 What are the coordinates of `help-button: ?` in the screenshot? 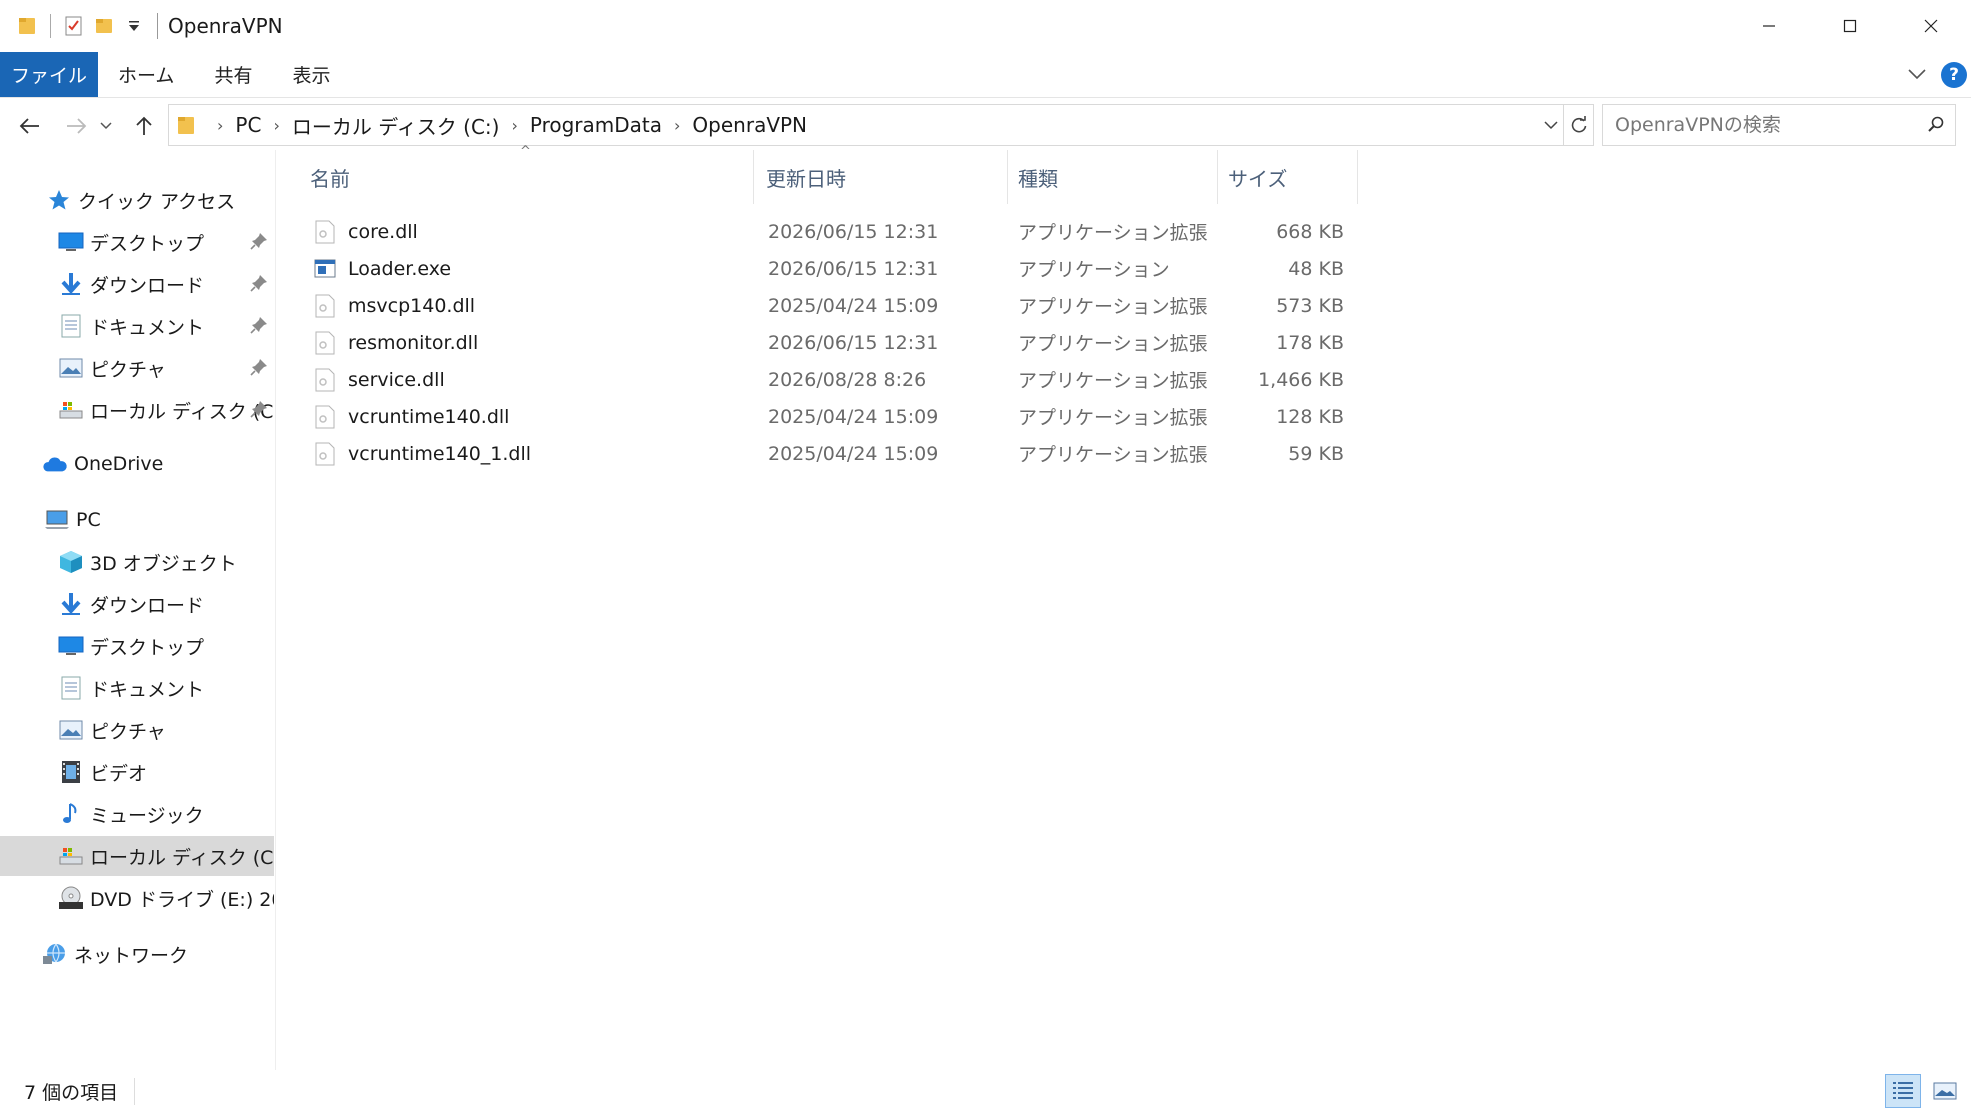 It's located at (1954, 75).